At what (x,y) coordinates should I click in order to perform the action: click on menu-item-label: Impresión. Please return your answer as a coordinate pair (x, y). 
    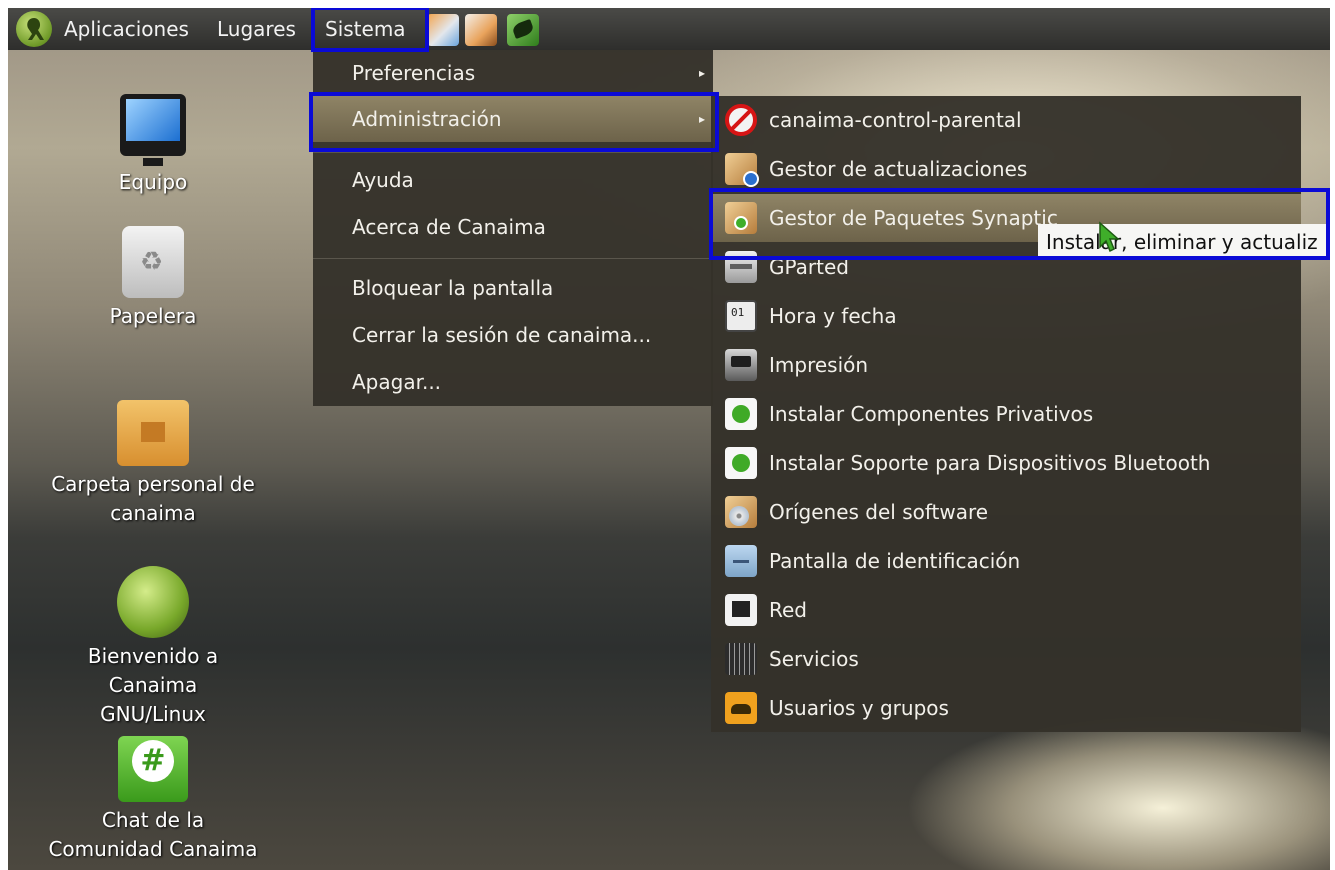
    Looking at the image, I should click on (819, 365).